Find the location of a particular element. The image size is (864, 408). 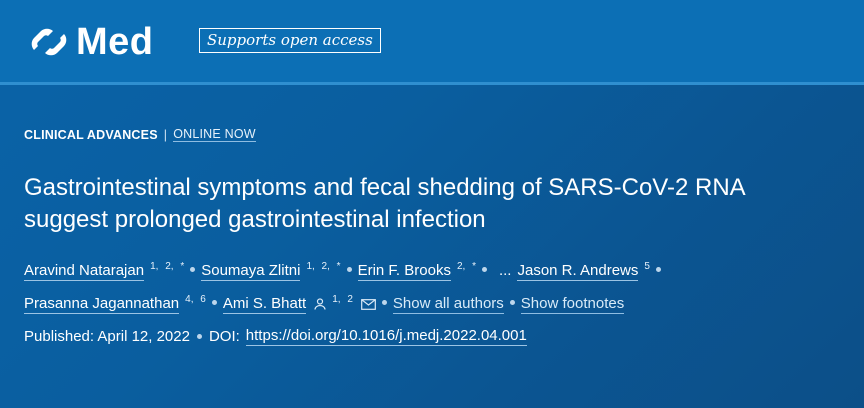

article-status-link: ONLINE NOW is located at coordinates (214, 134).